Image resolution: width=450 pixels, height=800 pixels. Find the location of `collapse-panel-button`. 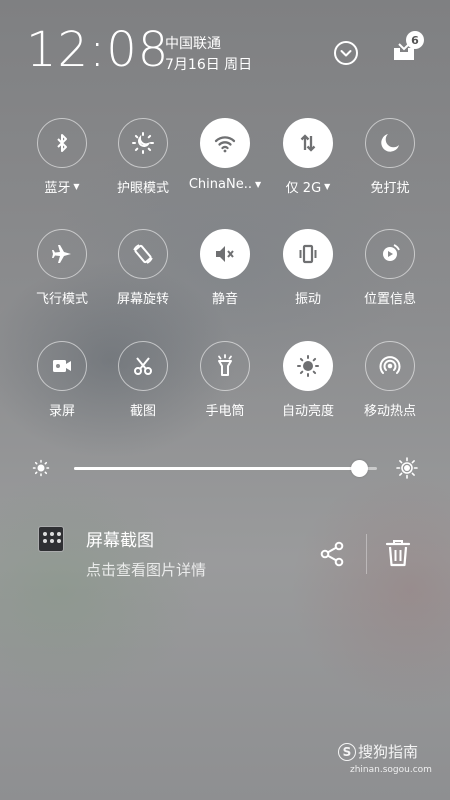

collapse-panel-button is located at coordinates (346, 53).